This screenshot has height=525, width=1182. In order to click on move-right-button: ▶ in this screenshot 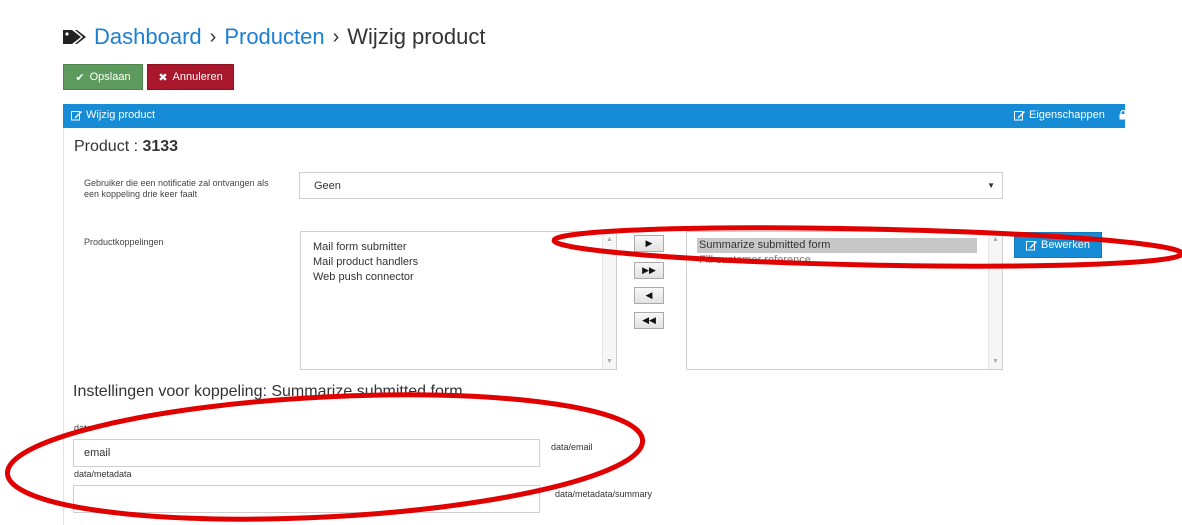, I will do `click(649, 243)`.